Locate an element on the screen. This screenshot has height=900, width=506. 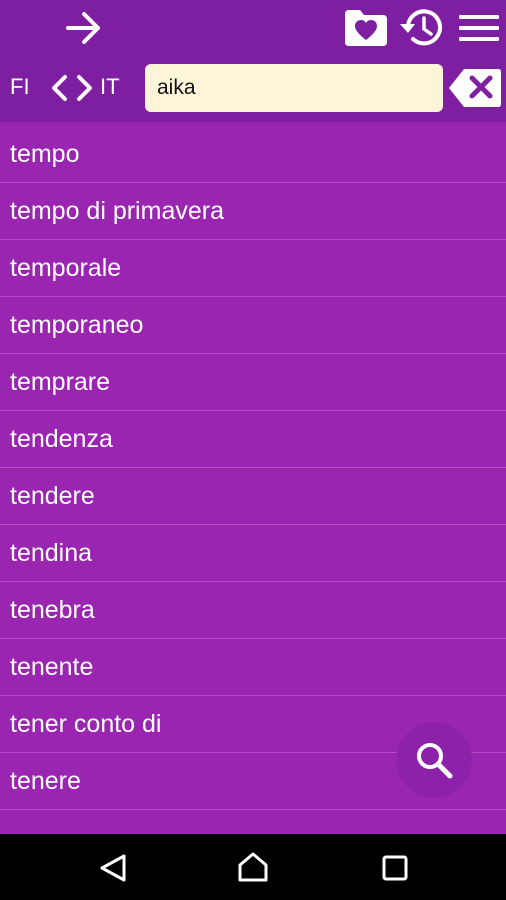
history-clock-icon is located at coordinates (421, 27).